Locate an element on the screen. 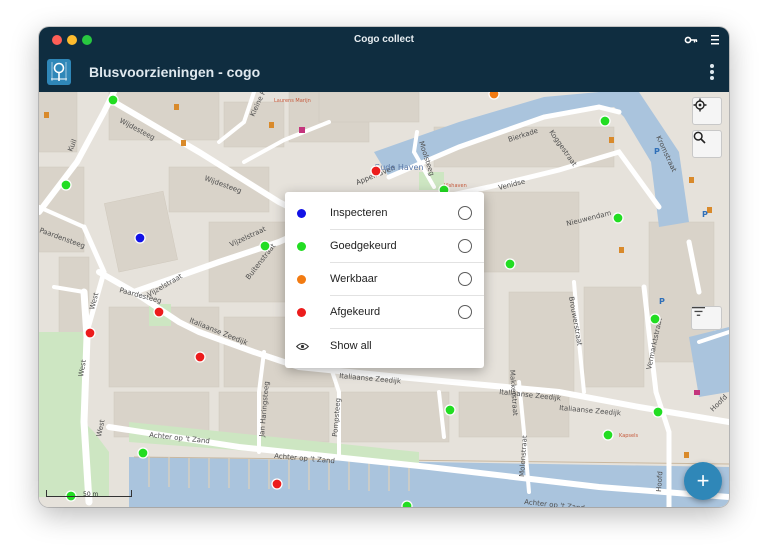 Image resolution: width=768 pixels, height=558 pixels. filter-icon is located at coordinates (698, 311).